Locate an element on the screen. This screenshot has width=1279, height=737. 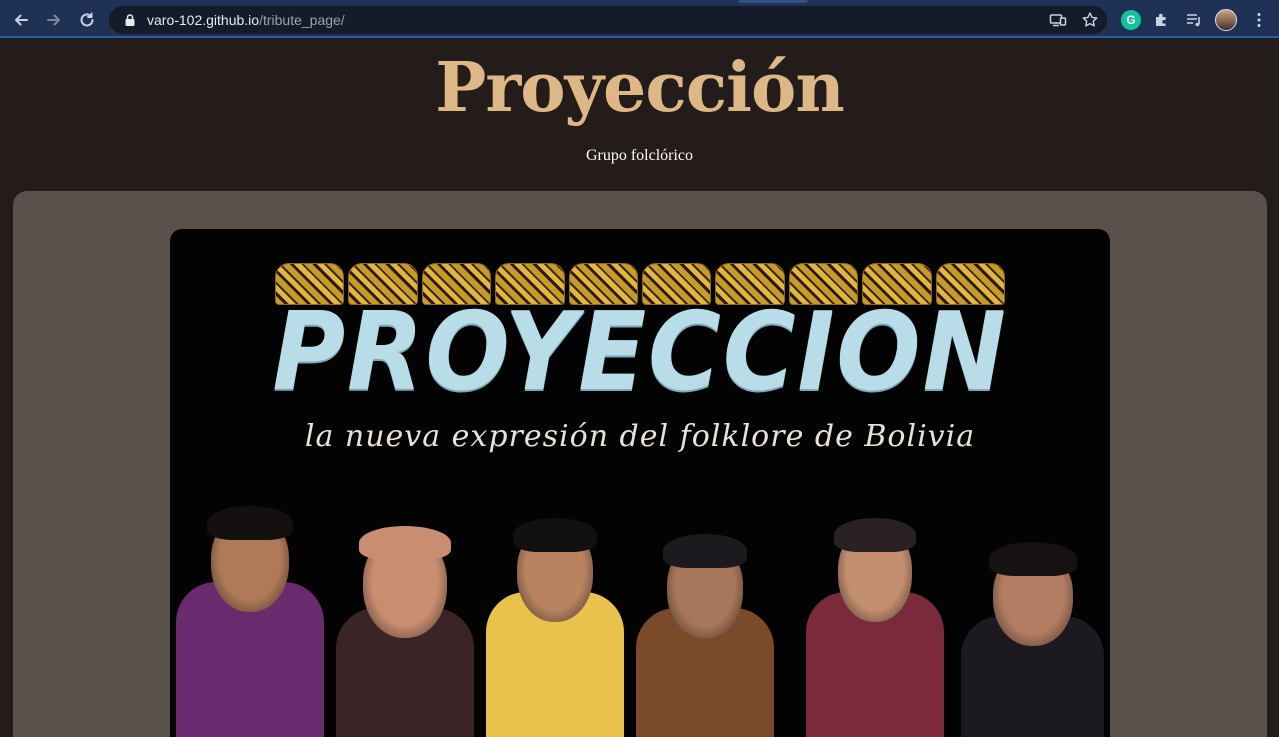
page-subtitle: Grupo folclórico is located at coordinates (639, 155).